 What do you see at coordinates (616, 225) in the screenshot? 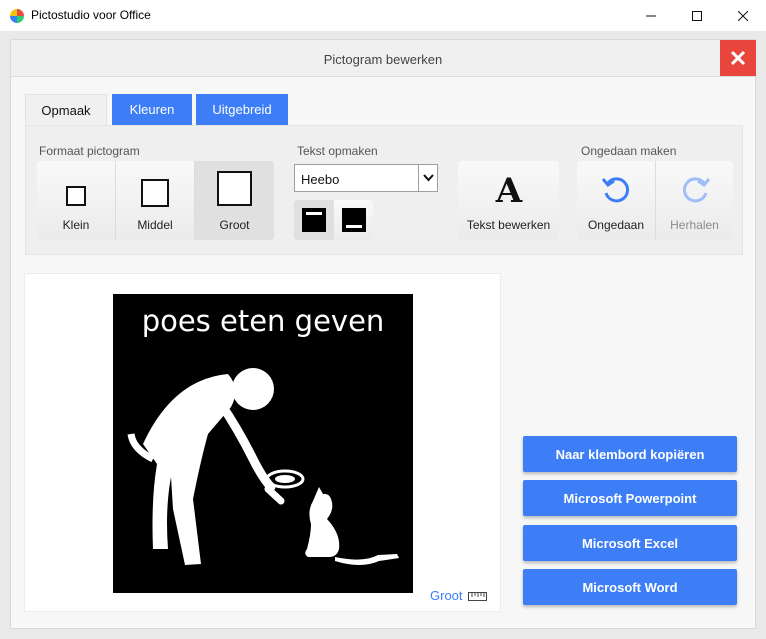
I see `undo-label: Ongedaan` at bounding box center [616, 225].